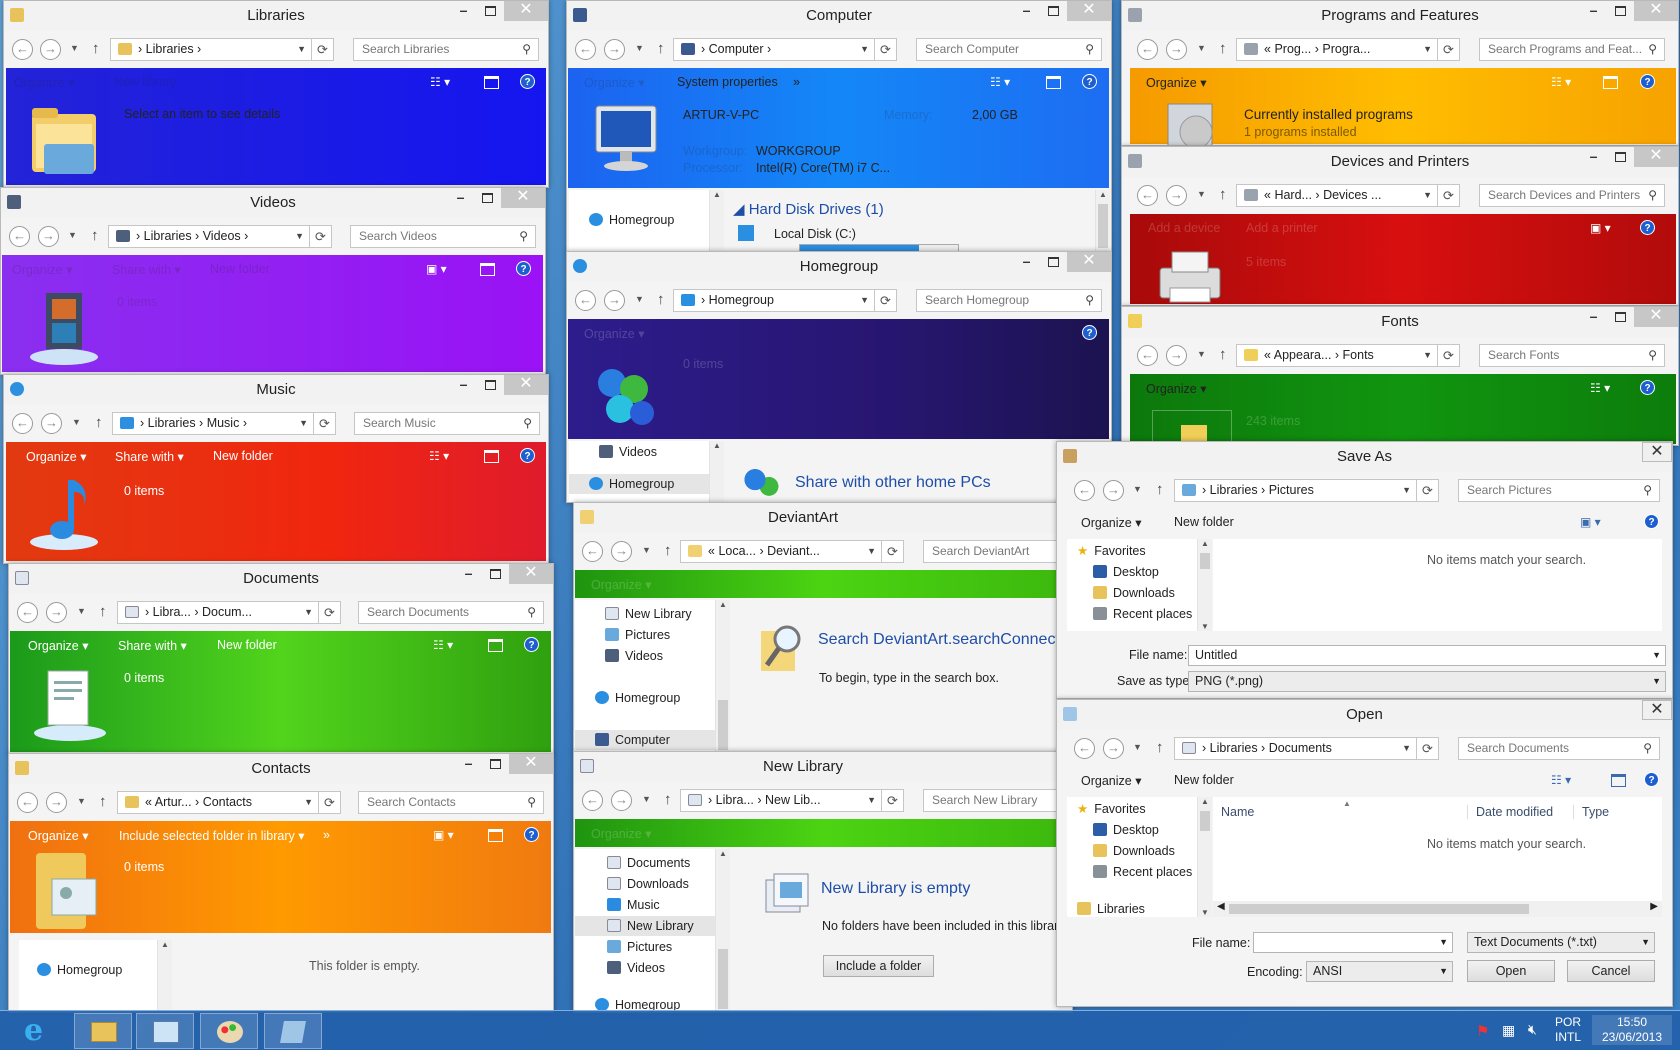 The height and width of the screenshot is (1050, 1680). I want to click on view-options-icon: ☷ ▾, so click(440, 82).